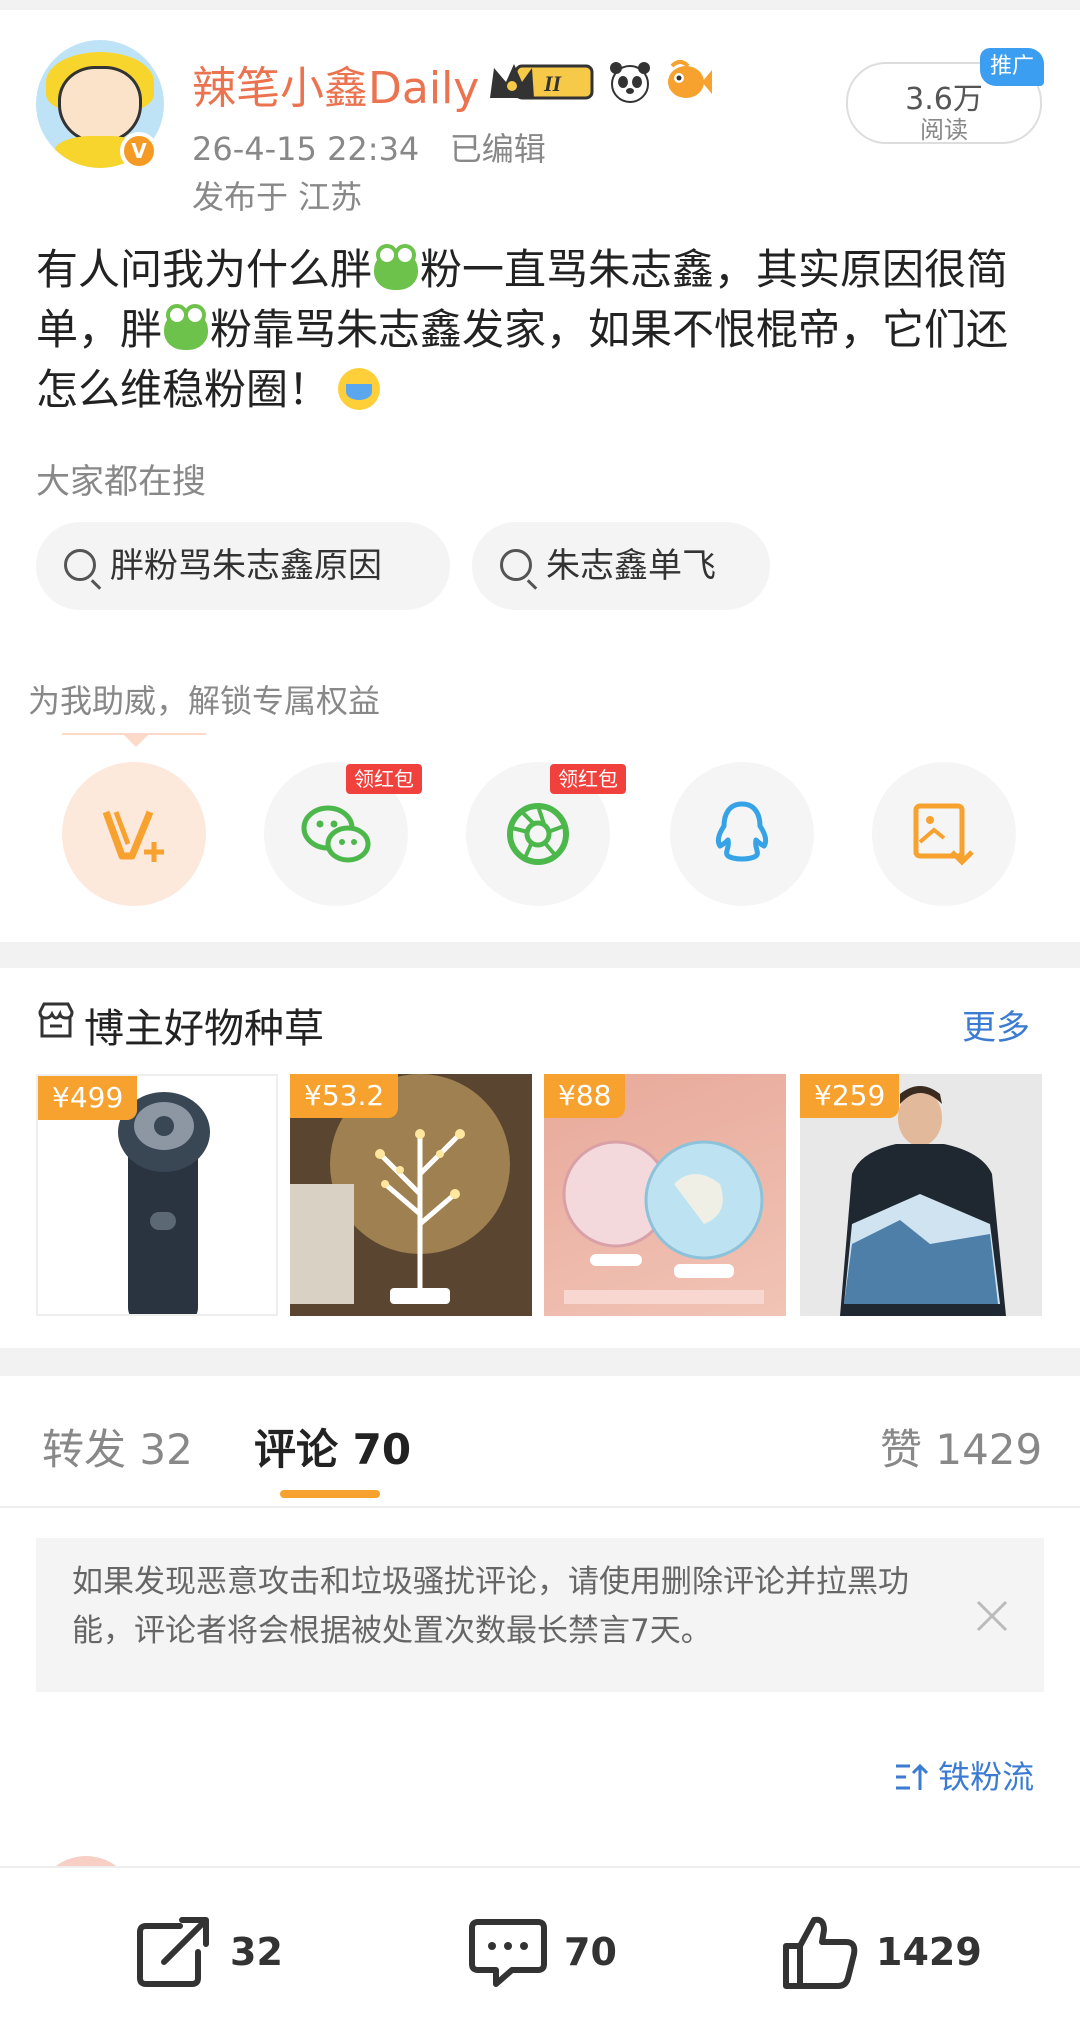 Image resolution: width=1080 pixels, height=2032 pixels. I want to click on shop-icon, so click(56, 1020).